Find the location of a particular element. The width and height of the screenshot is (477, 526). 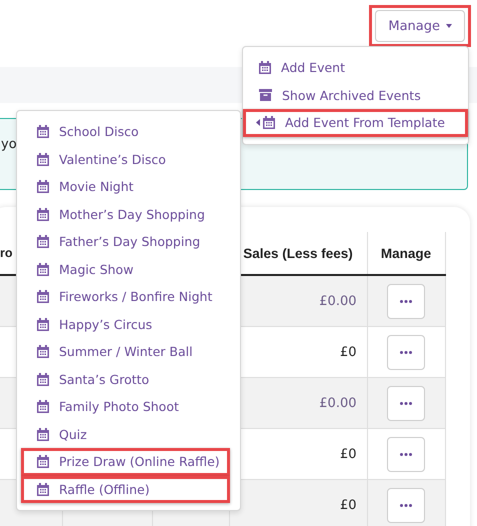

menu-item: Raffle (Offline) is located at coordinates (125, 489).